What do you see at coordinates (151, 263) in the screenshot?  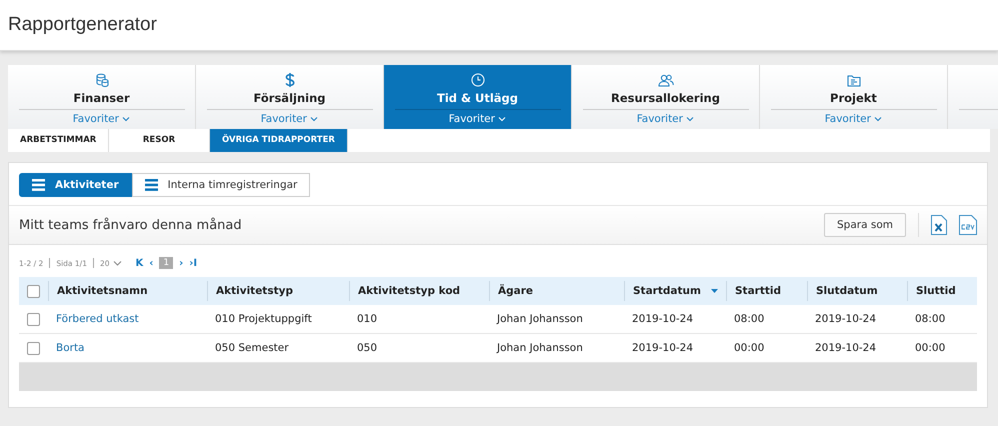 I see `previous-page-button: ‹` at bounding box center [151, 263].